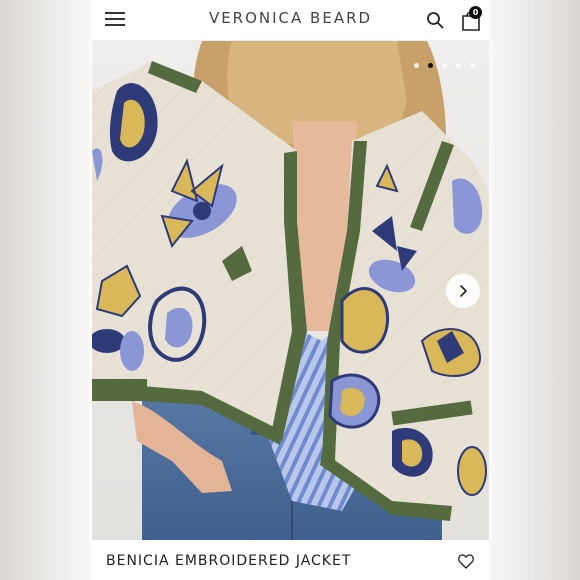 Image resolution: width=580 pixels, height=580 pixels. Describe the element at coordinates (290, 20) in the screenshot. I see `app-header: VERONICA BEARD 0` at that location.